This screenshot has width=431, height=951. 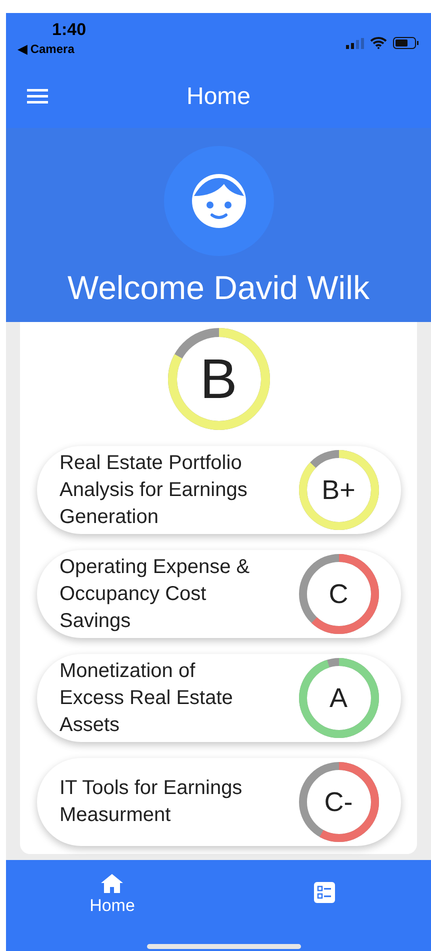 I want to click on wifi-icon, so click(x=378, y=43).